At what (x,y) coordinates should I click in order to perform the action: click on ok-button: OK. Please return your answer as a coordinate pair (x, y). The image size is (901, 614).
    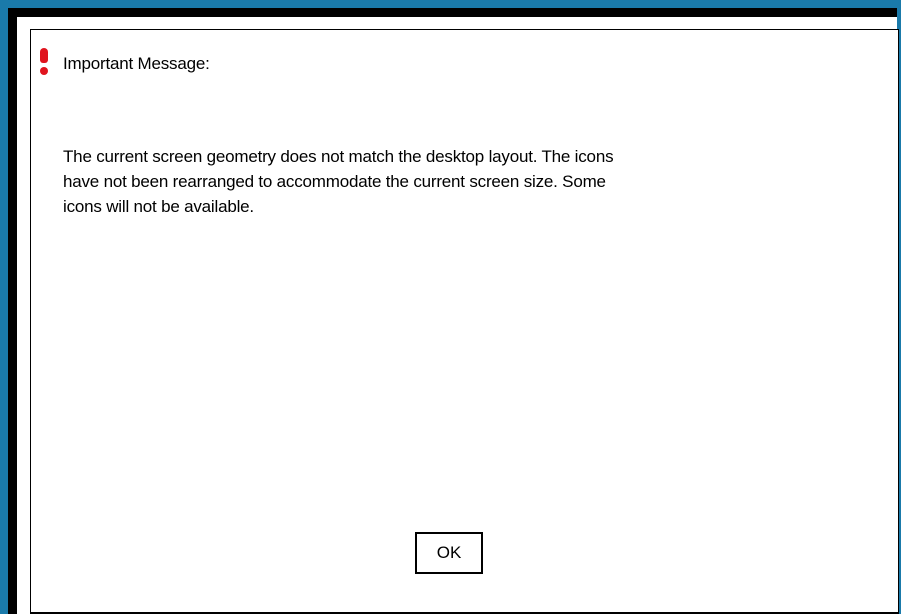
    Looking at the image, I should click on (449, 553).